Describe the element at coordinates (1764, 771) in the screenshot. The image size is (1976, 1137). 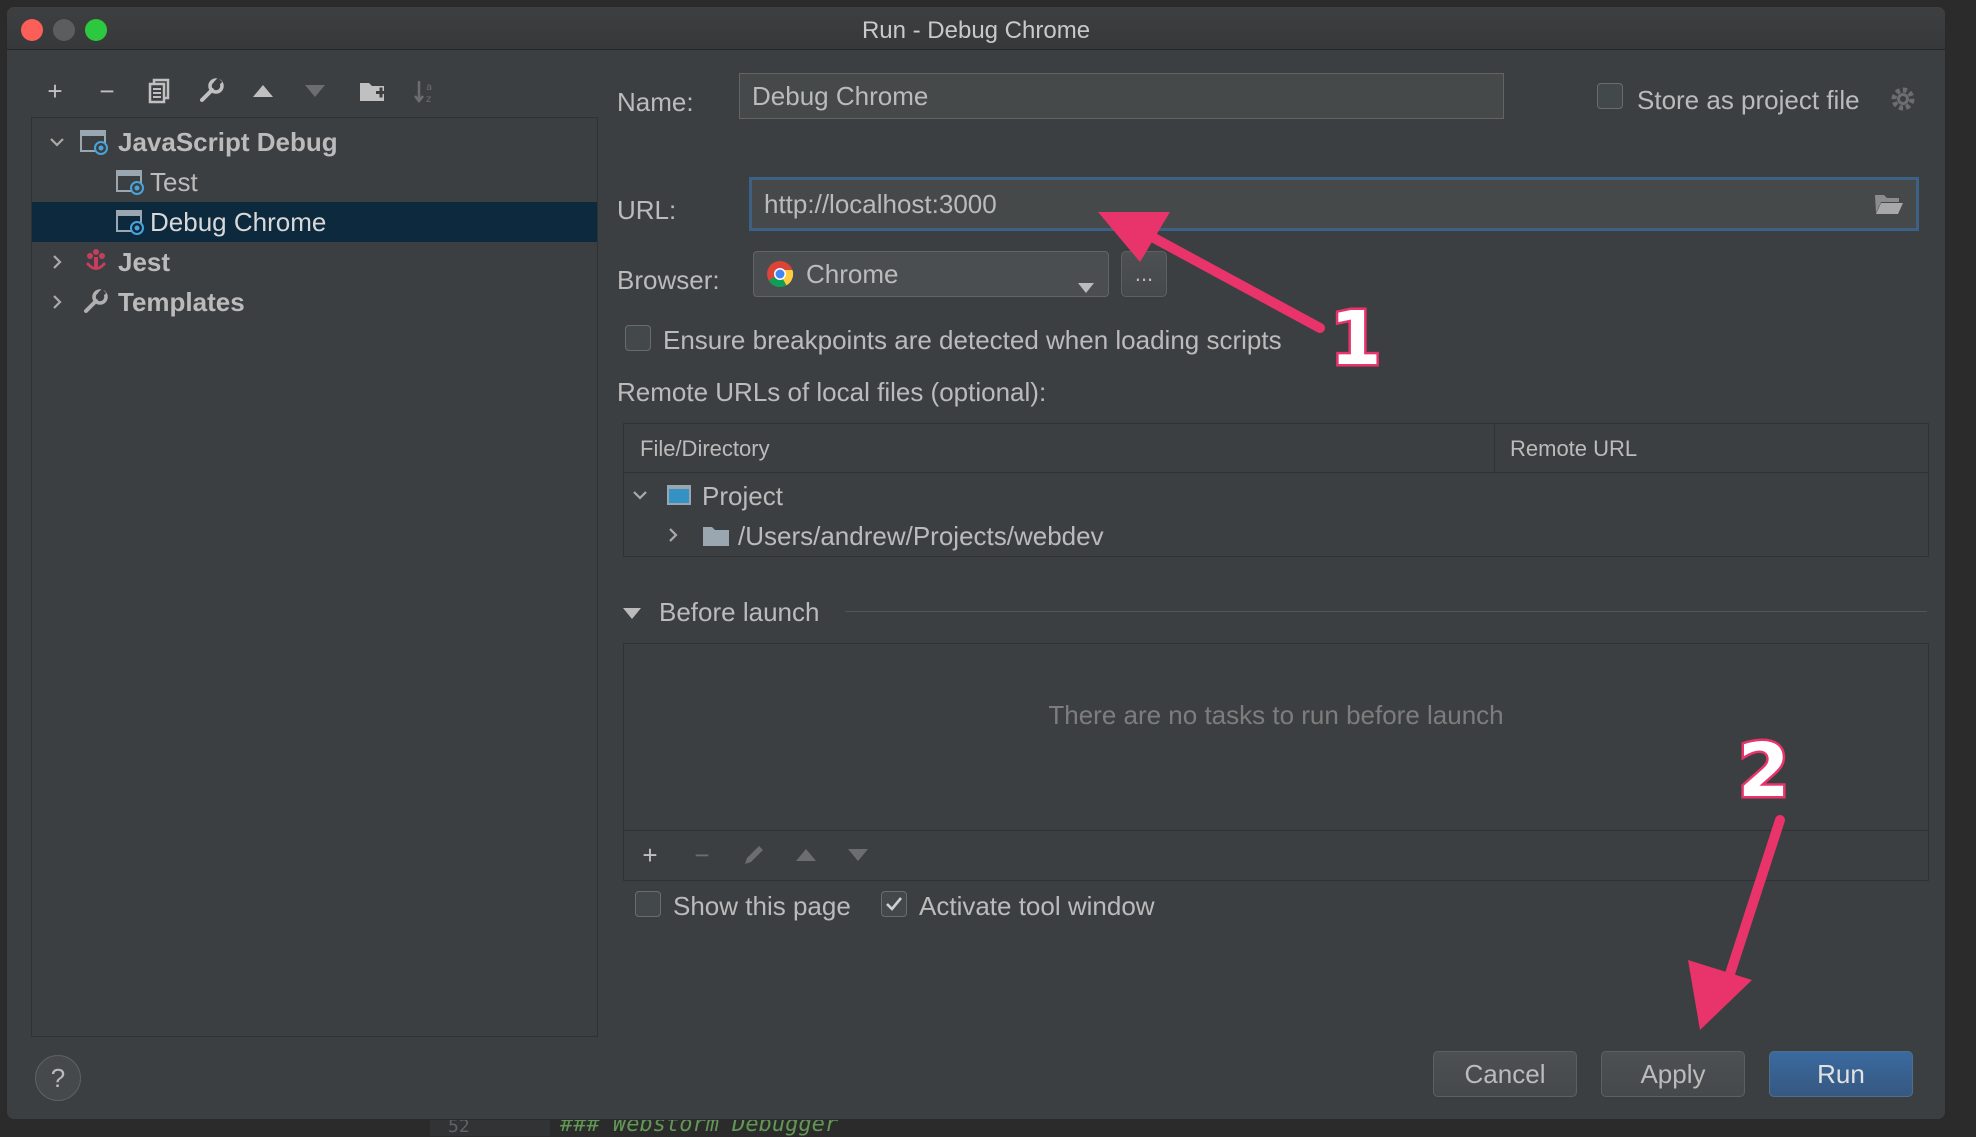
I see `annotation-number-2: 2` at that location.